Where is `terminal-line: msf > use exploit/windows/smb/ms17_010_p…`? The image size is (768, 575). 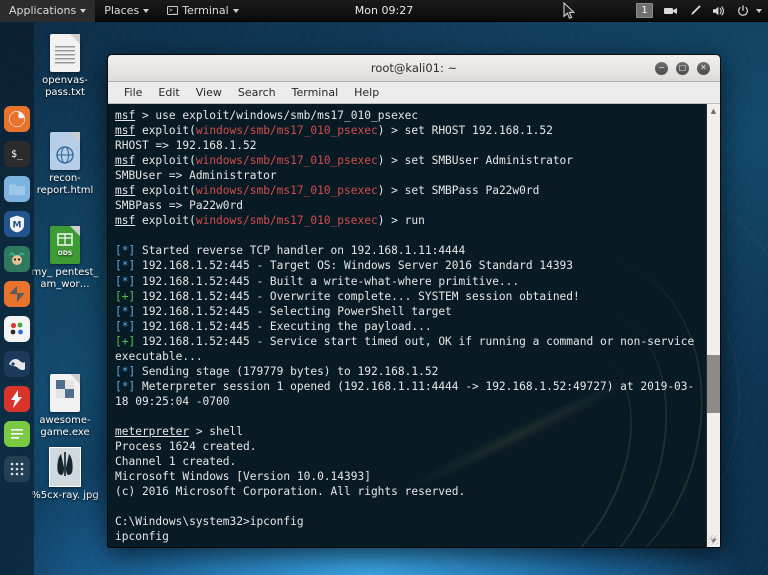 terminal-line: msf > use exploit/windows/smb/ms17_010_p… is located at coordinates (267, 115).